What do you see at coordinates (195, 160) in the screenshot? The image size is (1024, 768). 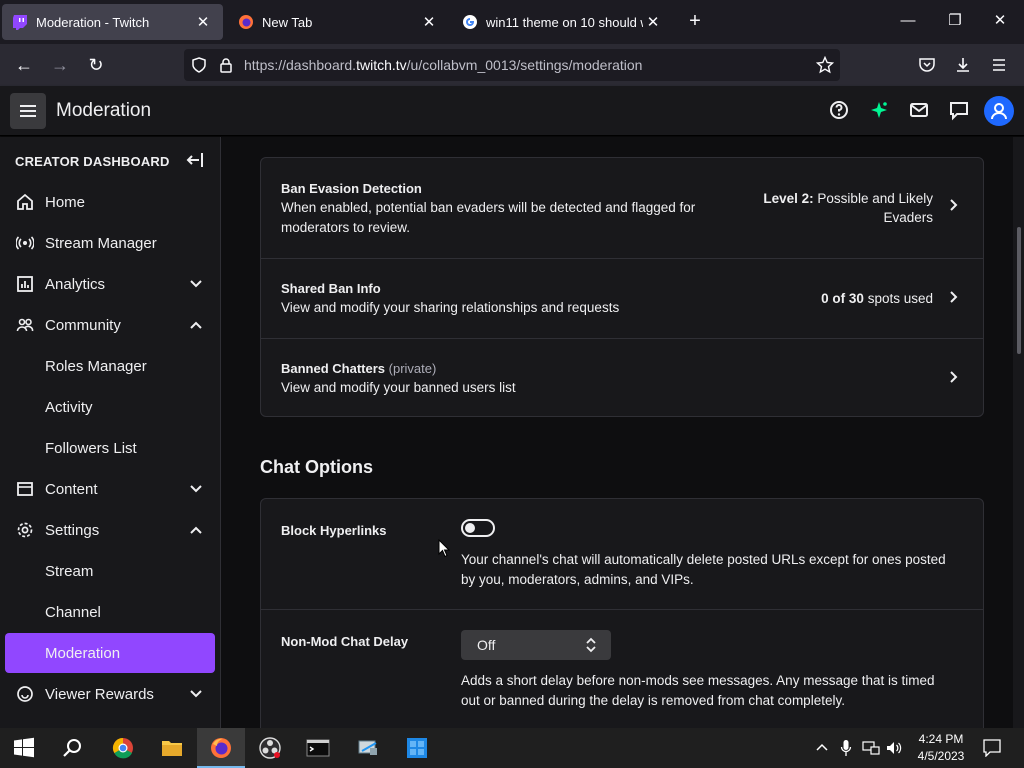 I see `collapse-sidebar-icon` at bounding box center [195, 160].